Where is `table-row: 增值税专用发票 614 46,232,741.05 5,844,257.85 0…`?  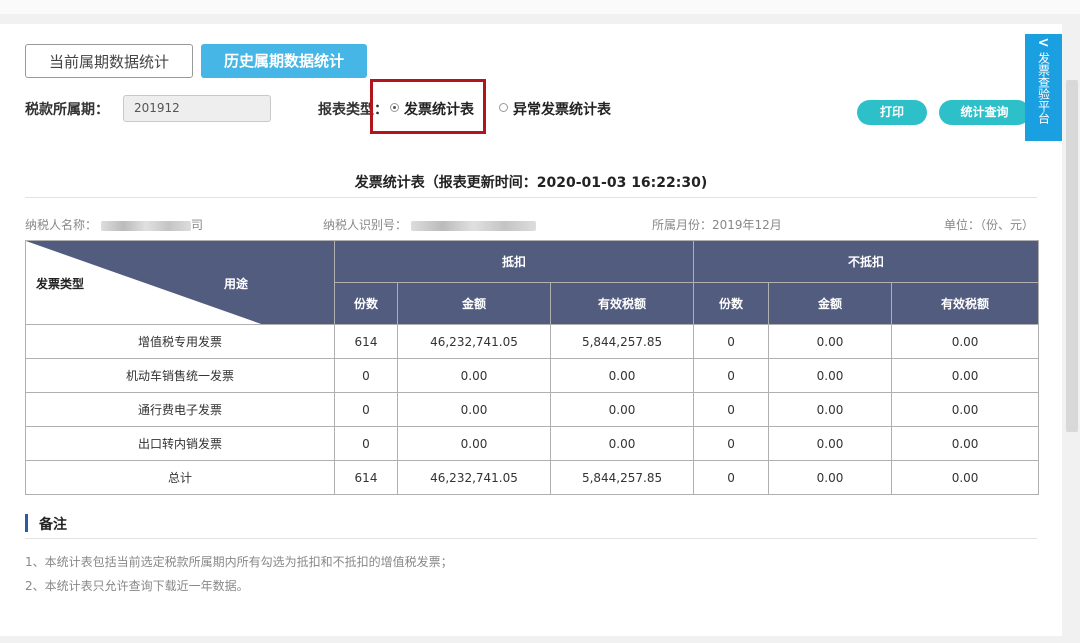
table-row: 增值税专用发票 614 46,232,741.05 5,844,257.85 0… is located at coordinates (532, 342).